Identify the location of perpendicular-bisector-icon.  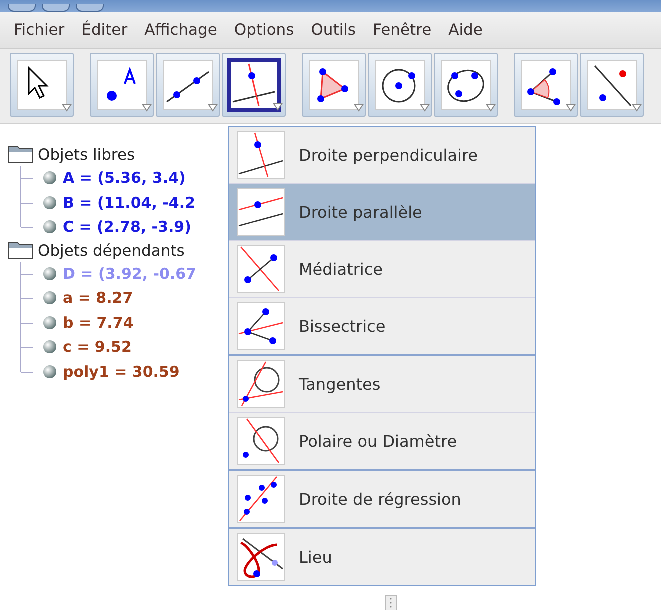
(261, 269).